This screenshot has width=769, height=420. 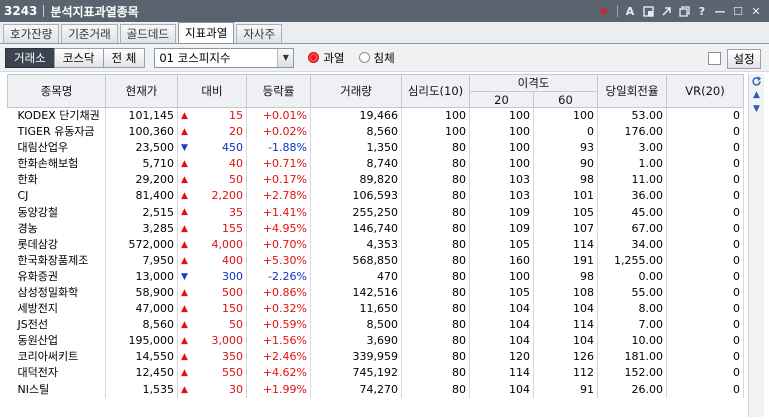 What do you see at coordinates (141, 325) in the screenshot?
I see `cell-price: 8,560` at bounding box center [141, 325].